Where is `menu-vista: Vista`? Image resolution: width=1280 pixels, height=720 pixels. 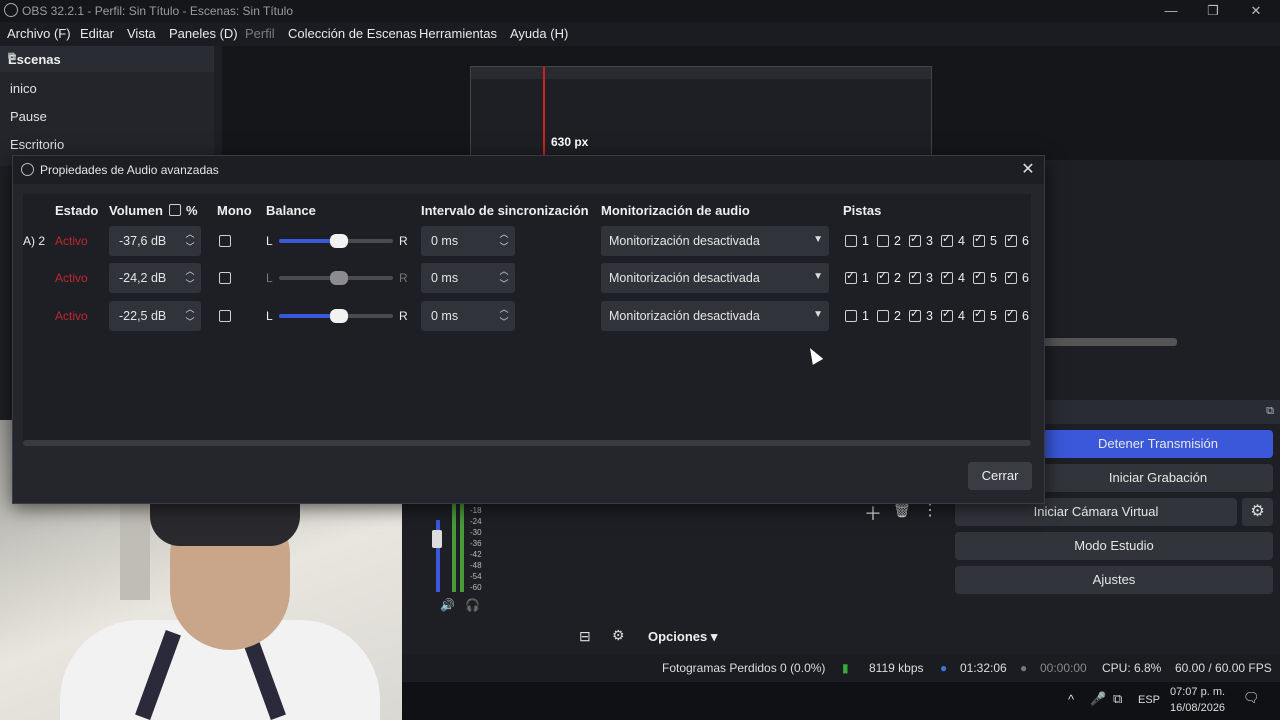 menu-vista: Vista is located at coordinates (141, 33).